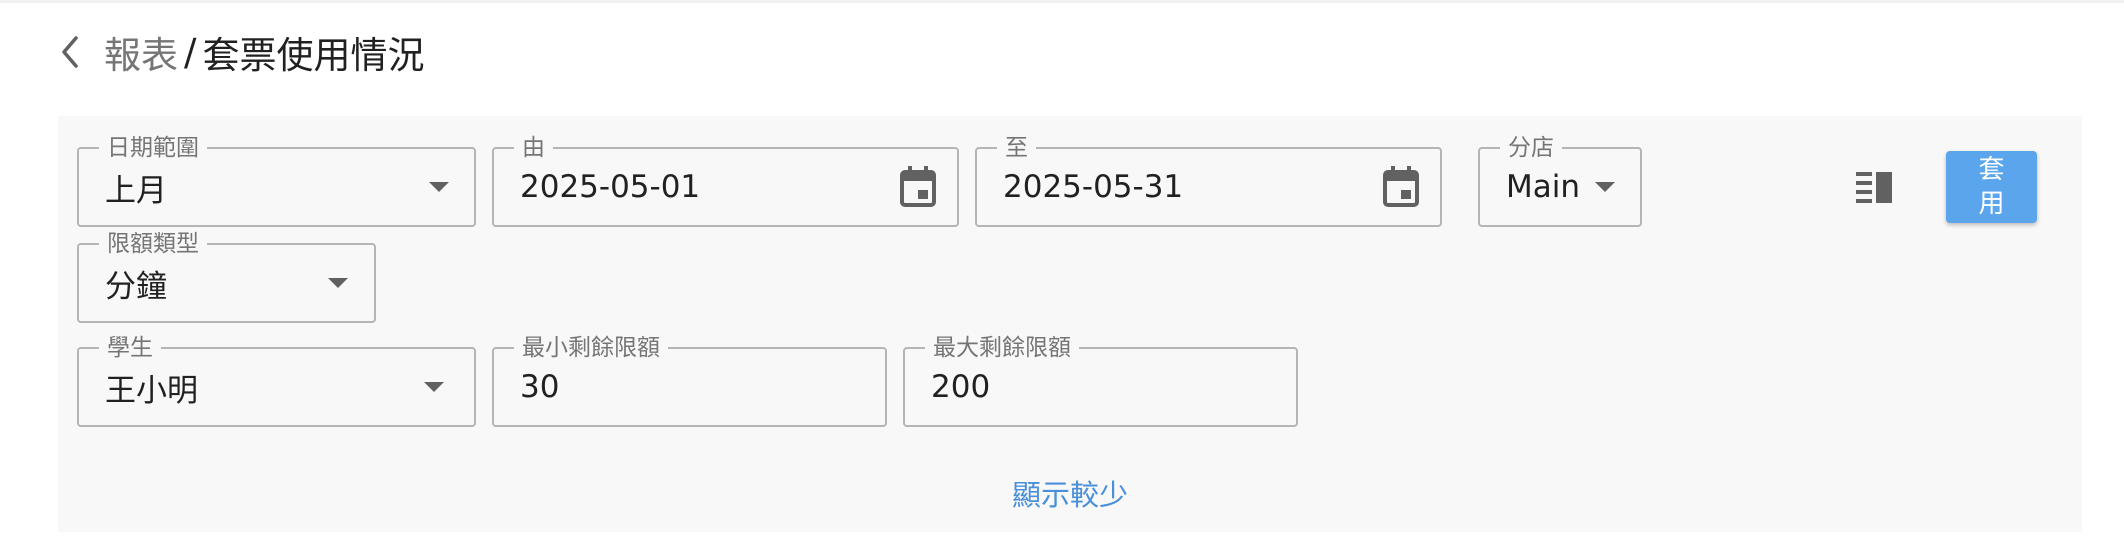 This screenshot has width=2124, height=542. What do you see at coordinates (276, 381) in the screenshot?
I see `student-select: 學生 王小明` at bounding box center [276, 381].